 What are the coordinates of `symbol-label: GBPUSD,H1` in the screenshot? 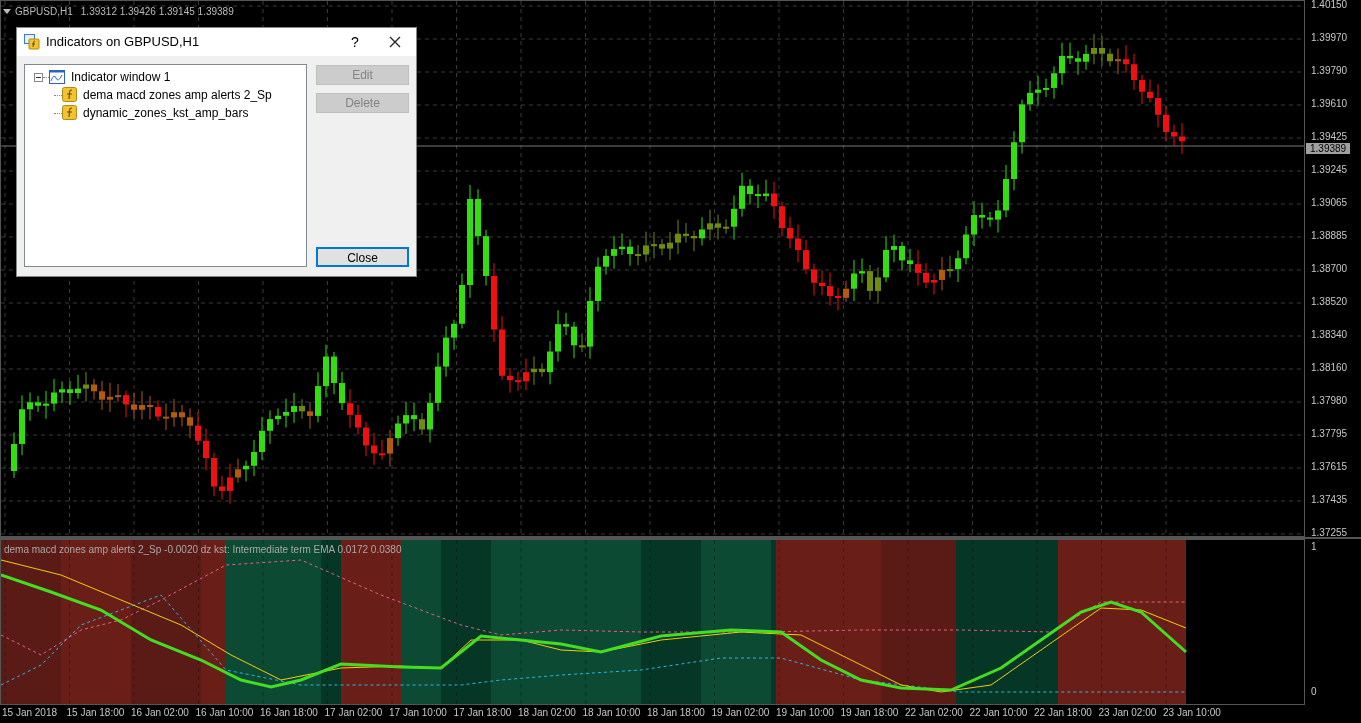 It's located at (44, 12).